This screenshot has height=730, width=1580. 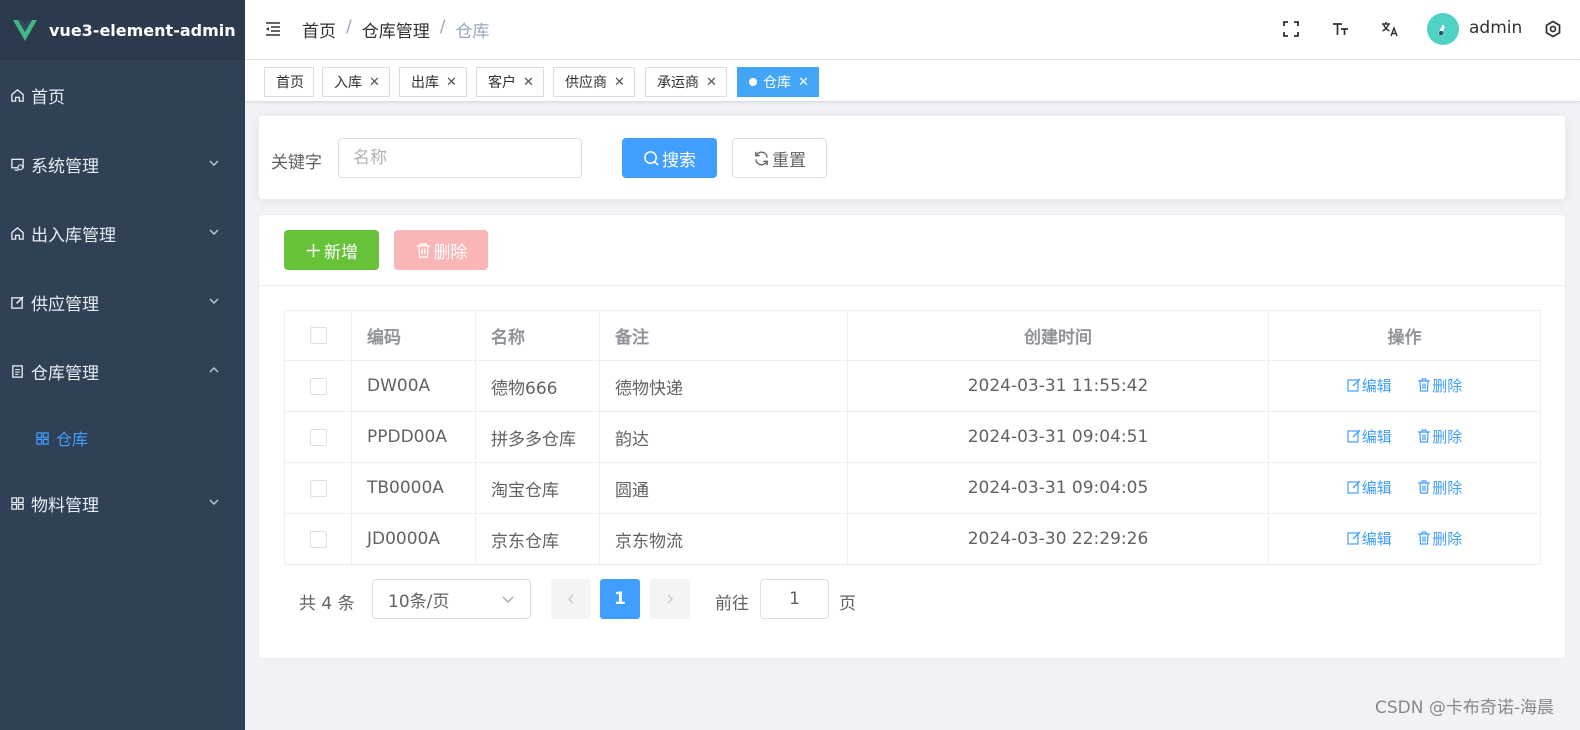 What do you see at coordinates (847, 604) in the screenshot?
I see `goto-suffix: 页` at bounding box center [847, 604].